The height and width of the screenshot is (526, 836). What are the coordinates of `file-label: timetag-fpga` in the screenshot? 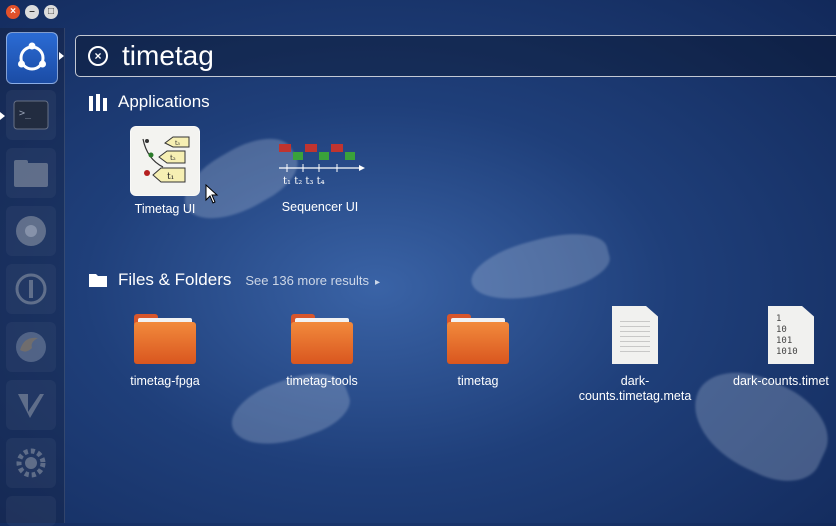 It's located at (165, 381).